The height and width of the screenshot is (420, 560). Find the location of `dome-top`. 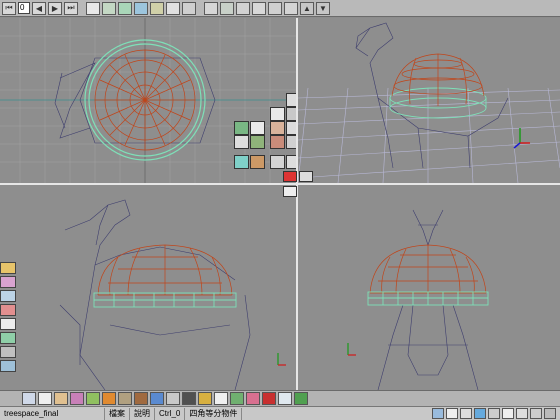

dome-top is located at coordinates (145, 100).